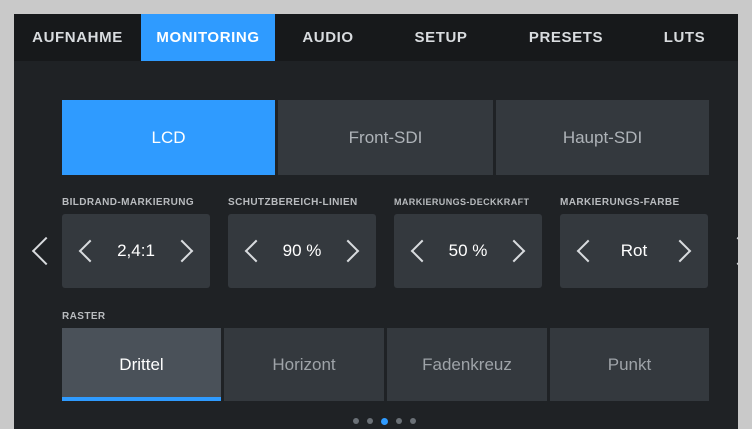  What do you see at coordinates (141, 399) in the screenshot?
I see `selected-indicator` at bounding box center [141, 399].